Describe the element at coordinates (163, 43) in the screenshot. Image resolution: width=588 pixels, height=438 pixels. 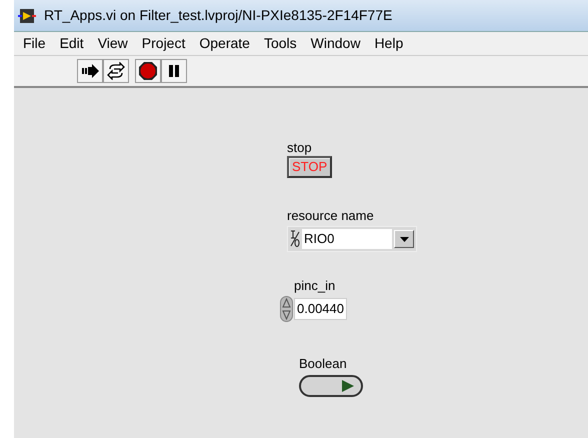
I see `menu-item: Project` at that location.